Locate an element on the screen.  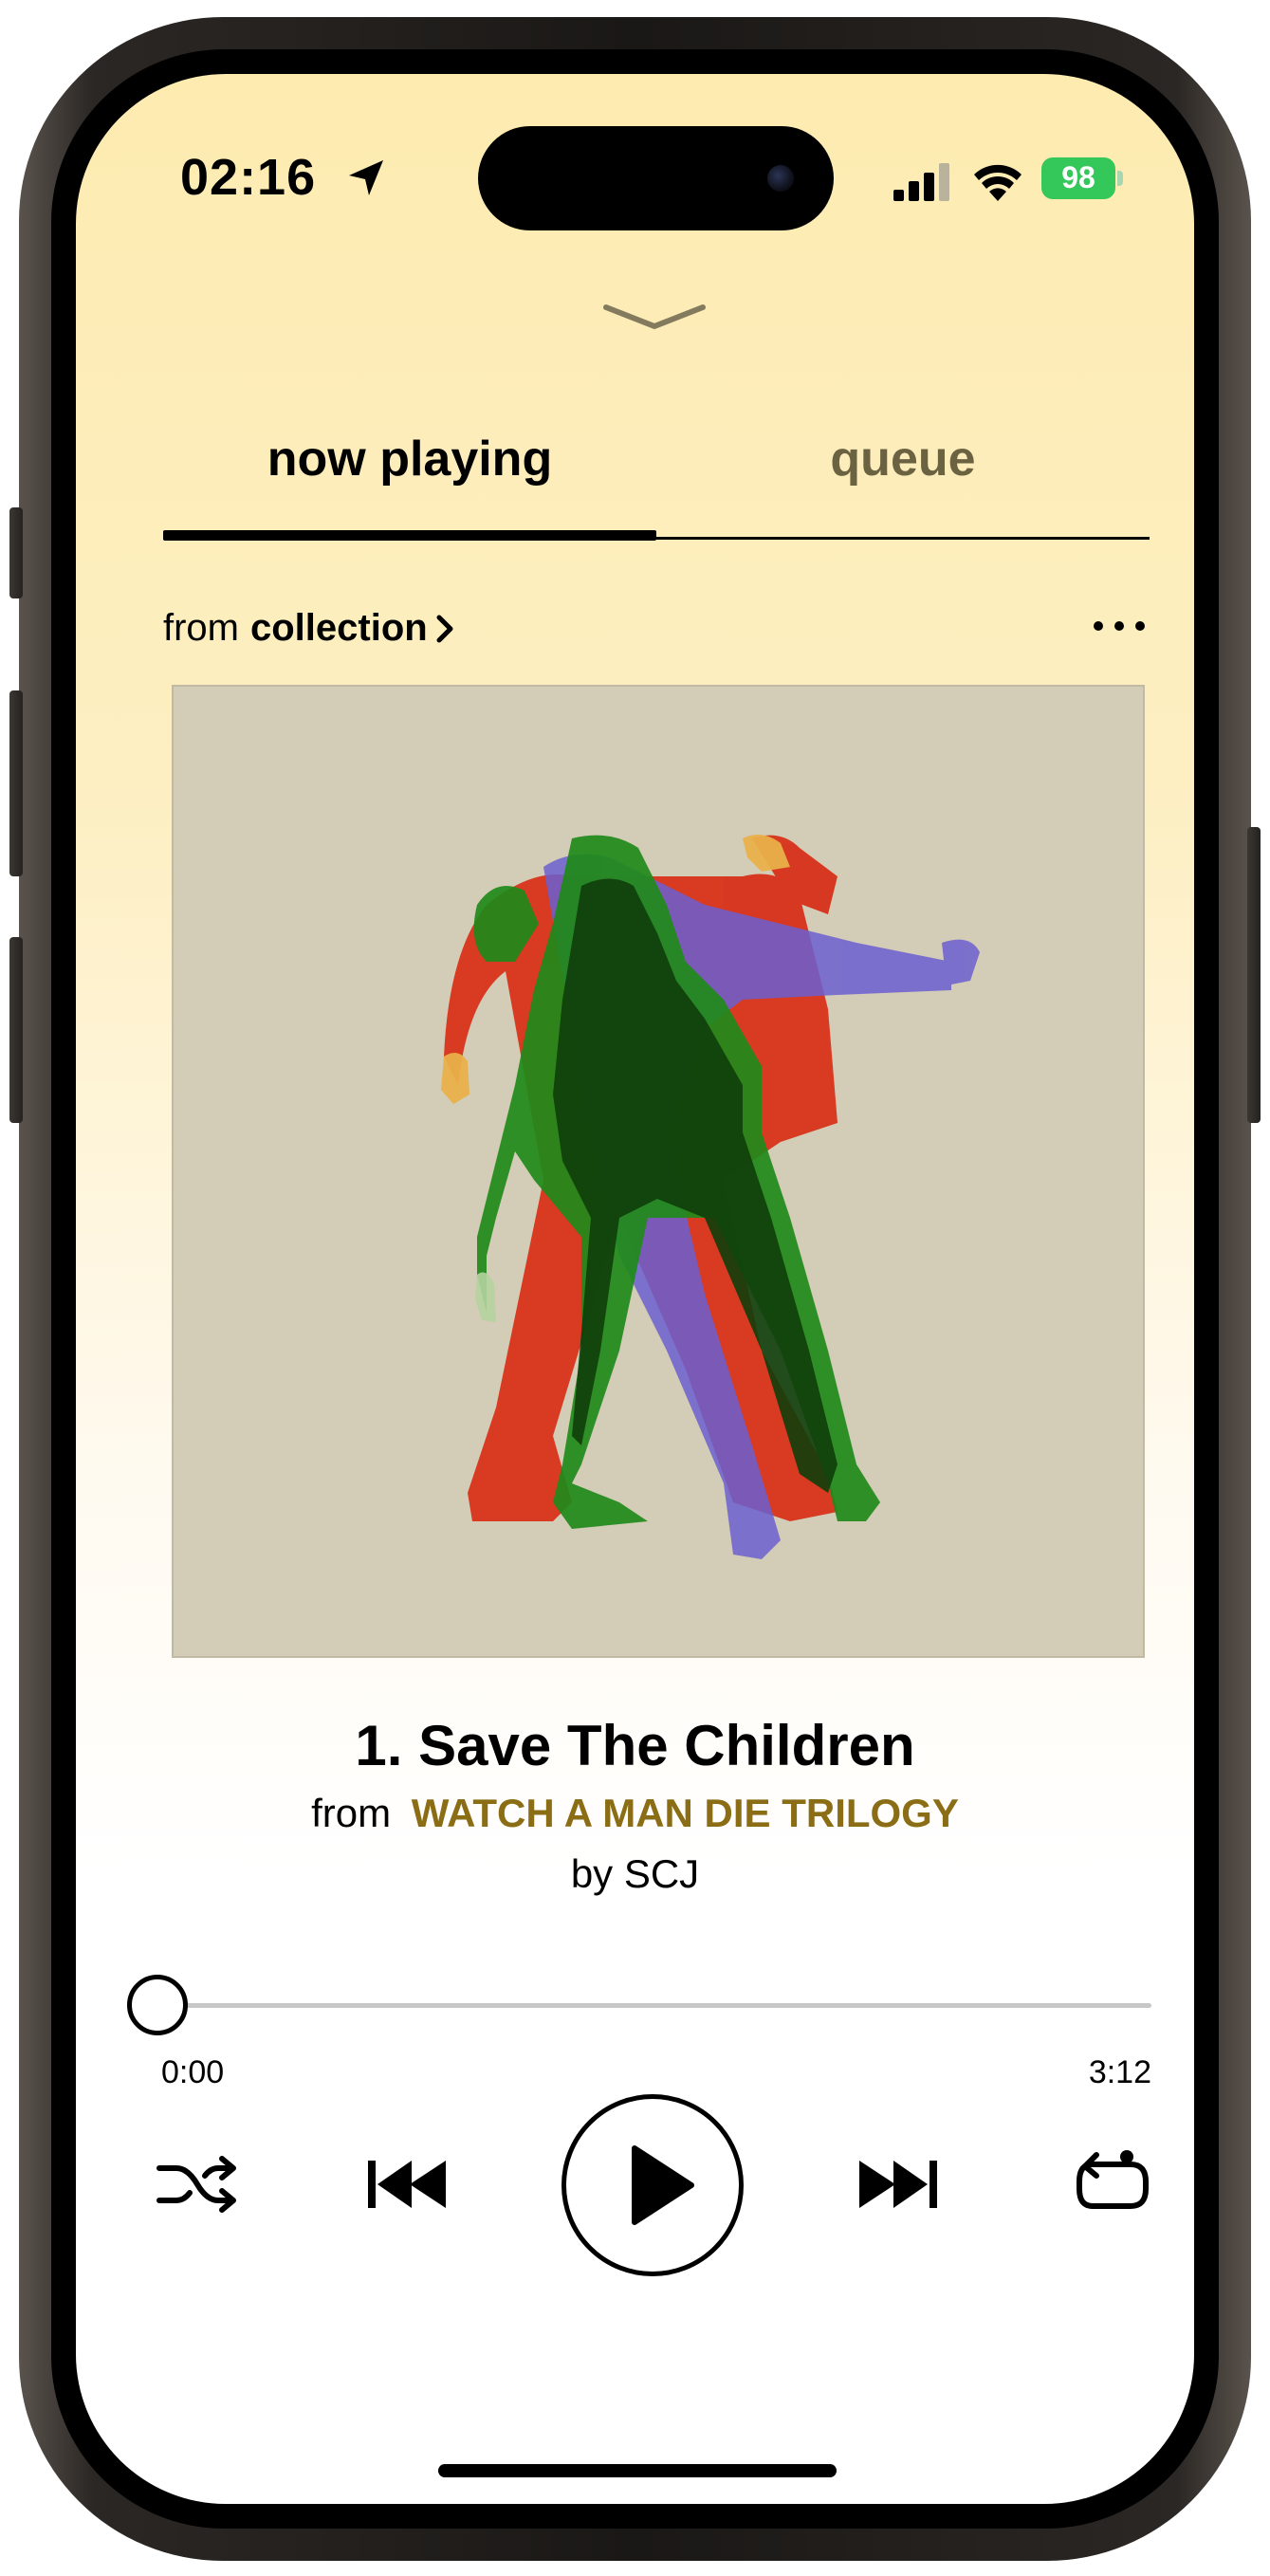
wifi-icon is located at coordinates (998, 182).